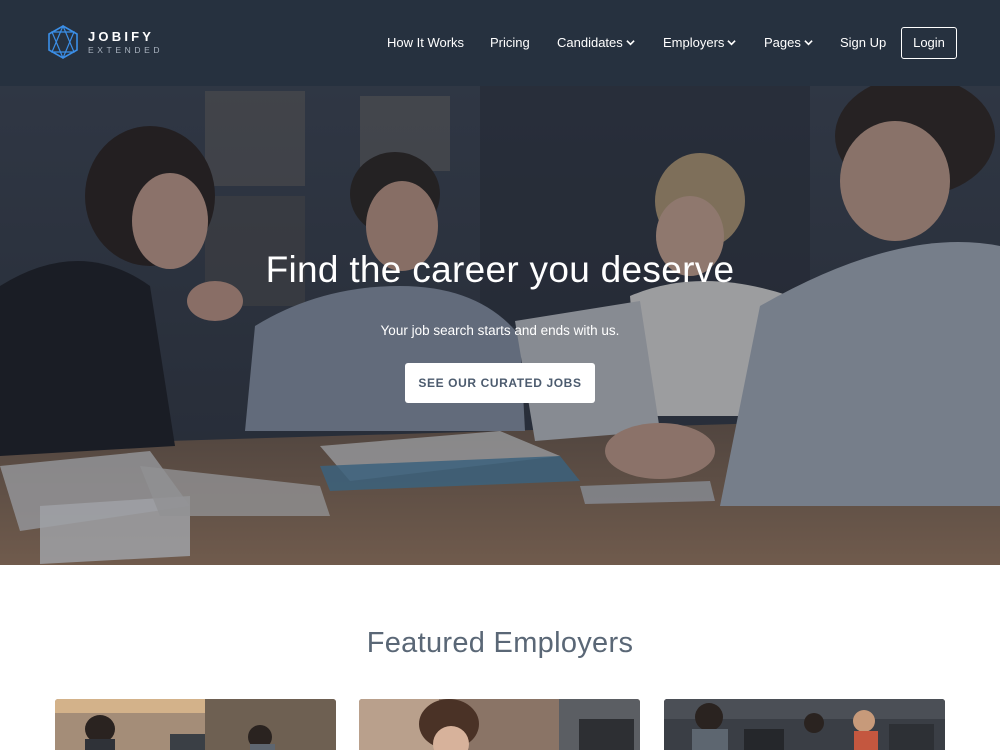  Describe the element at coordinates (63, 42) in the screenshot. I see `hexagon-star-icon` at that location.